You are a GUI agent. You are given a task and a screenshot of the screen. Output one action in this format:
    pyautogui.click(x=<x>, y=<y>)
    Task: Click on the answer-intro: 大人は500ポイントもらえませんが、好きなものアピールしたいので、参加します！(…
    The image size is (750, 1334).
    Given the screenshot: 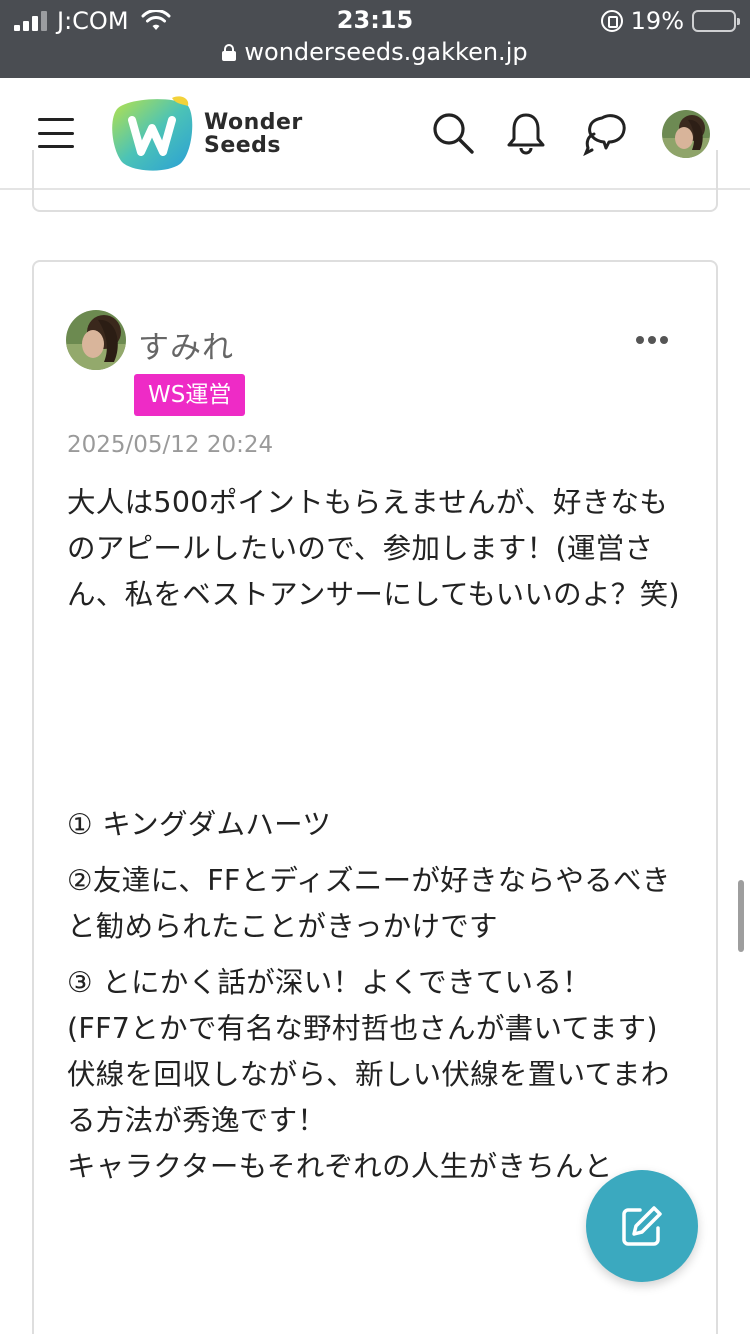 What is the action you would take?
    pyautogui.click(x=373, y=548)
    